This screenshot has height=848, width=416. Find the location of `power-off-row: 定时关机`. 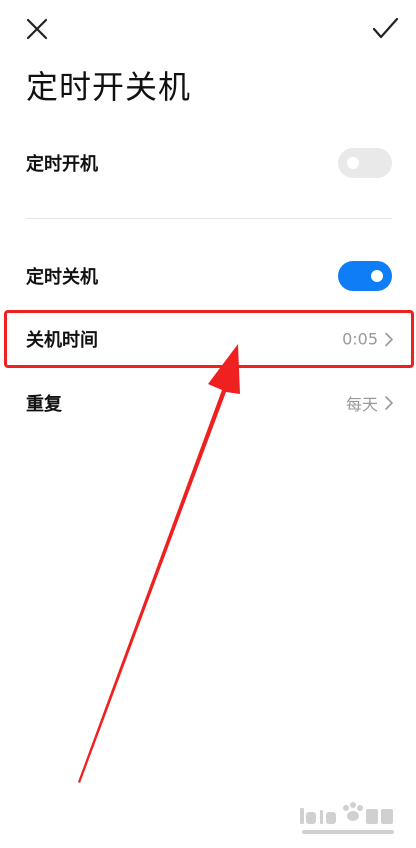

power-off-row: 定时关机 is located at coordinates (208, 276).